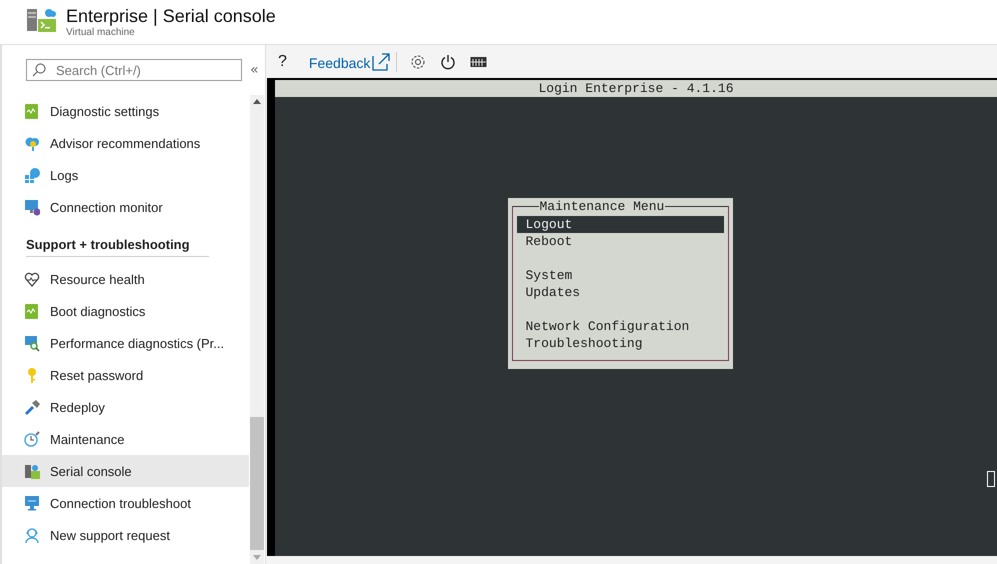 The height and width of the screenshot is (564, 997). Describe the element at coordinates (418, 62) in the screenshot. I see `settings-icon` at that location.